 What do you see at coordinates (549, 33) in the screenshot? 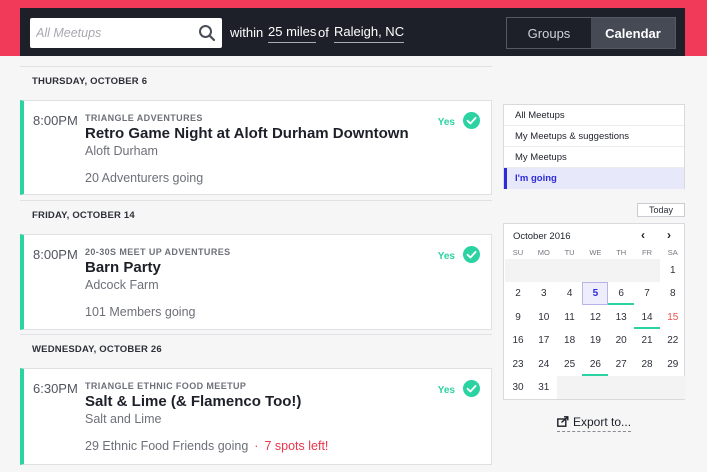
I see `groups-tab: Groups` at bounding box center [549, 33].